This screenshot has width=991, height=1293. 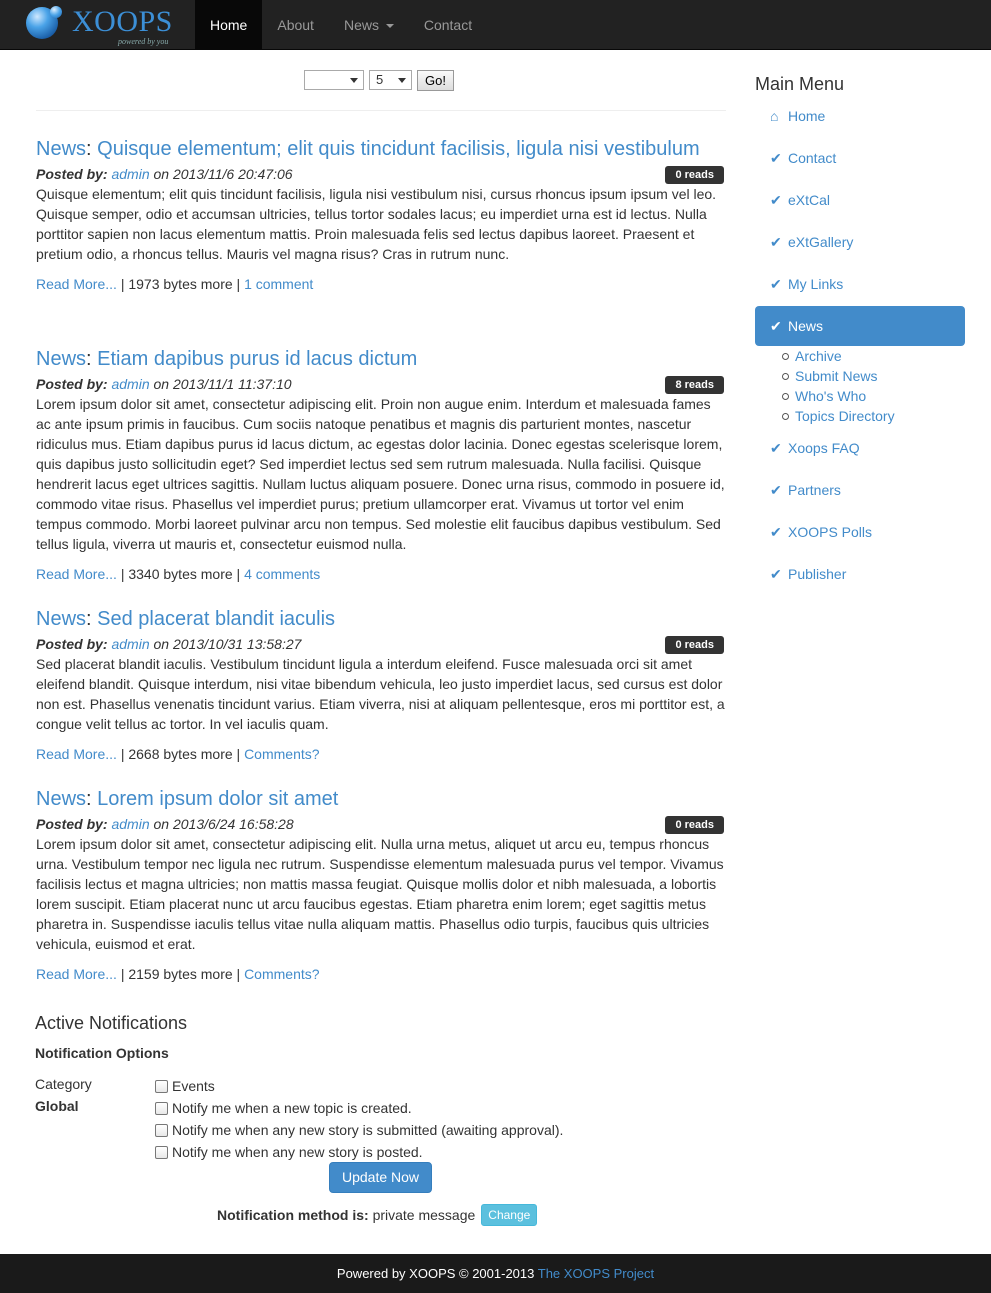 What do you see at coordinates (809, 200) in the screenshot?
I see `sidebar-item-label: eXtCal` at bounding box center [809, 200].